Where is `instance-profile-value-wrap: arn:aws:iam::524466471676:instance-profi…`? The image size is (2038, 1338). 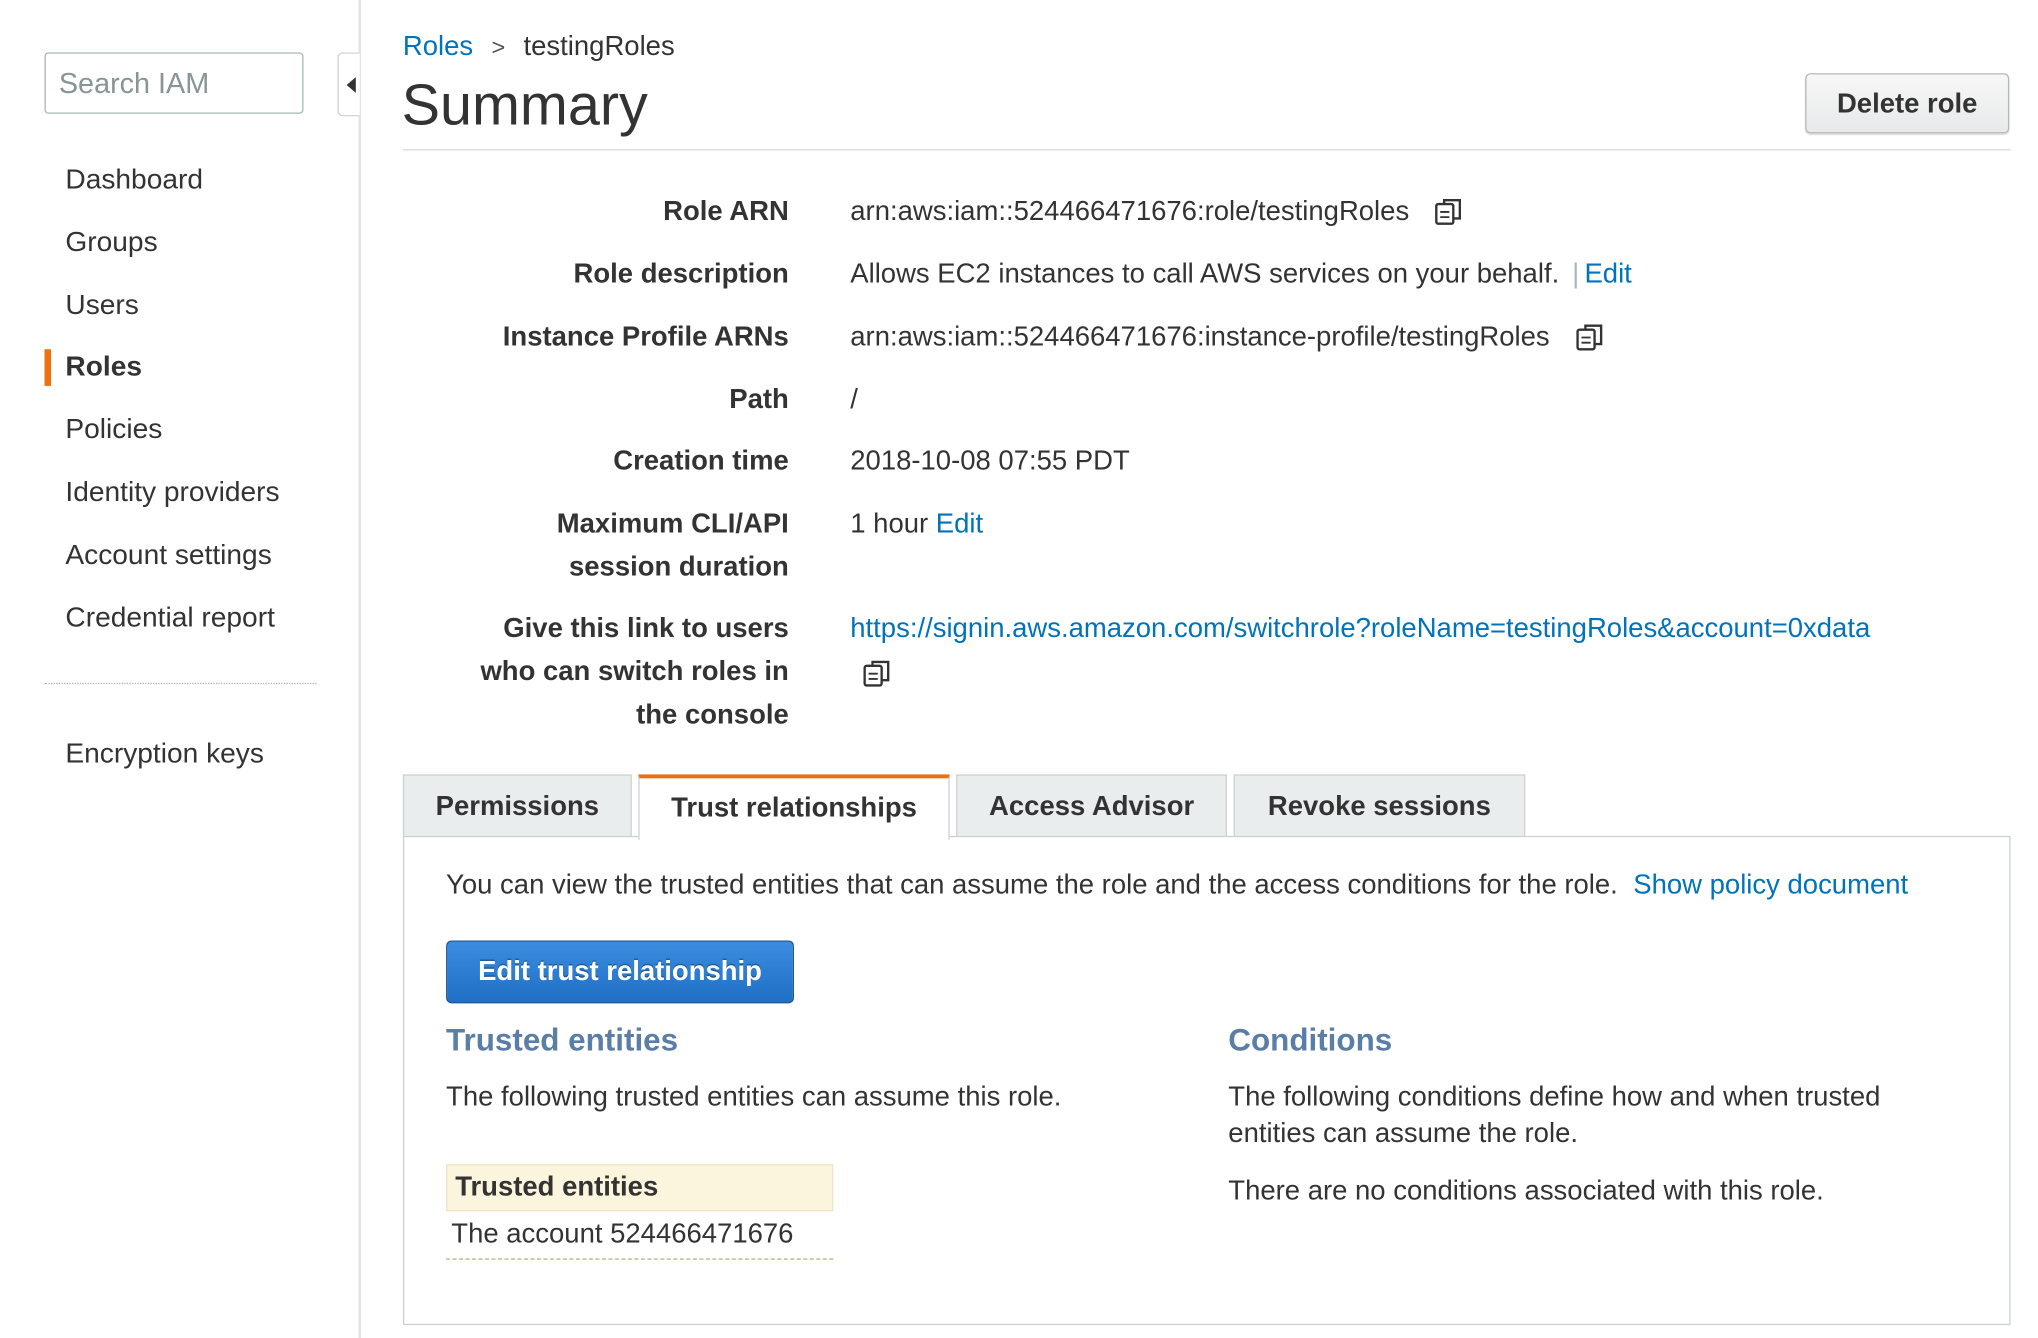 instance-profile-value-wrap: arn:aws:iam::524466471676:instance-profi… is located at coordinates (1228, 336).